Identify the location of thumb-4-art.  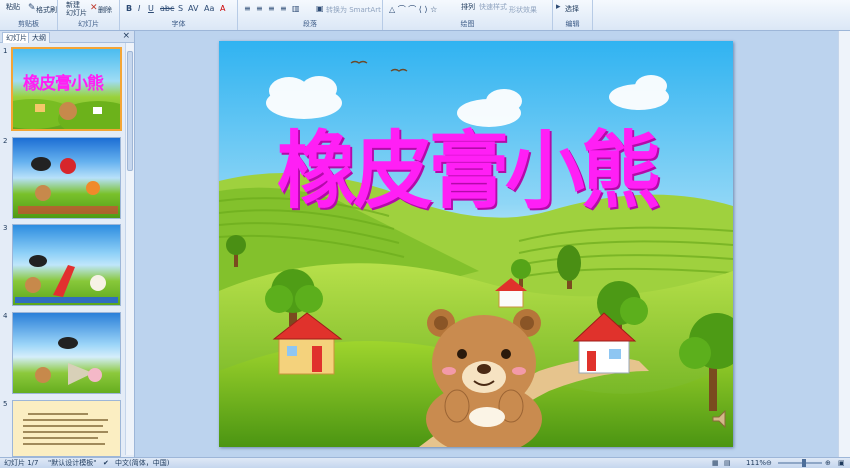
(68, 361).